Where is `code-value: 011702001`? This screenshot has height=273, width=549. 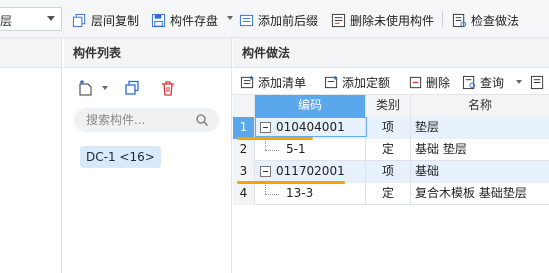 code-value: 011702001 is located at coordinates (310, 171).